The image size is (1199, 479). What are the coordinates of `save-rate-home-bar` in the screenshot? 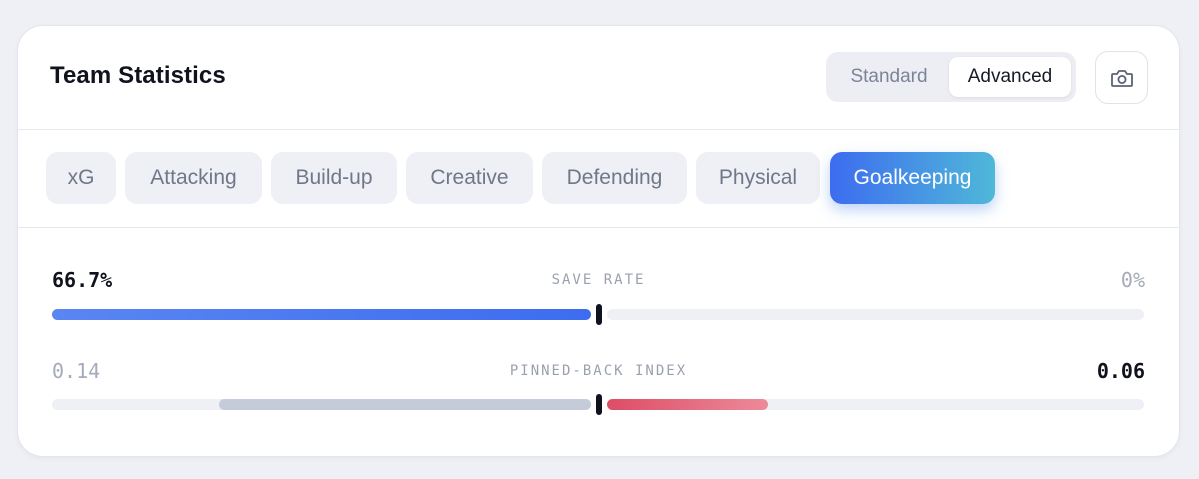 It's located at (321, 314).